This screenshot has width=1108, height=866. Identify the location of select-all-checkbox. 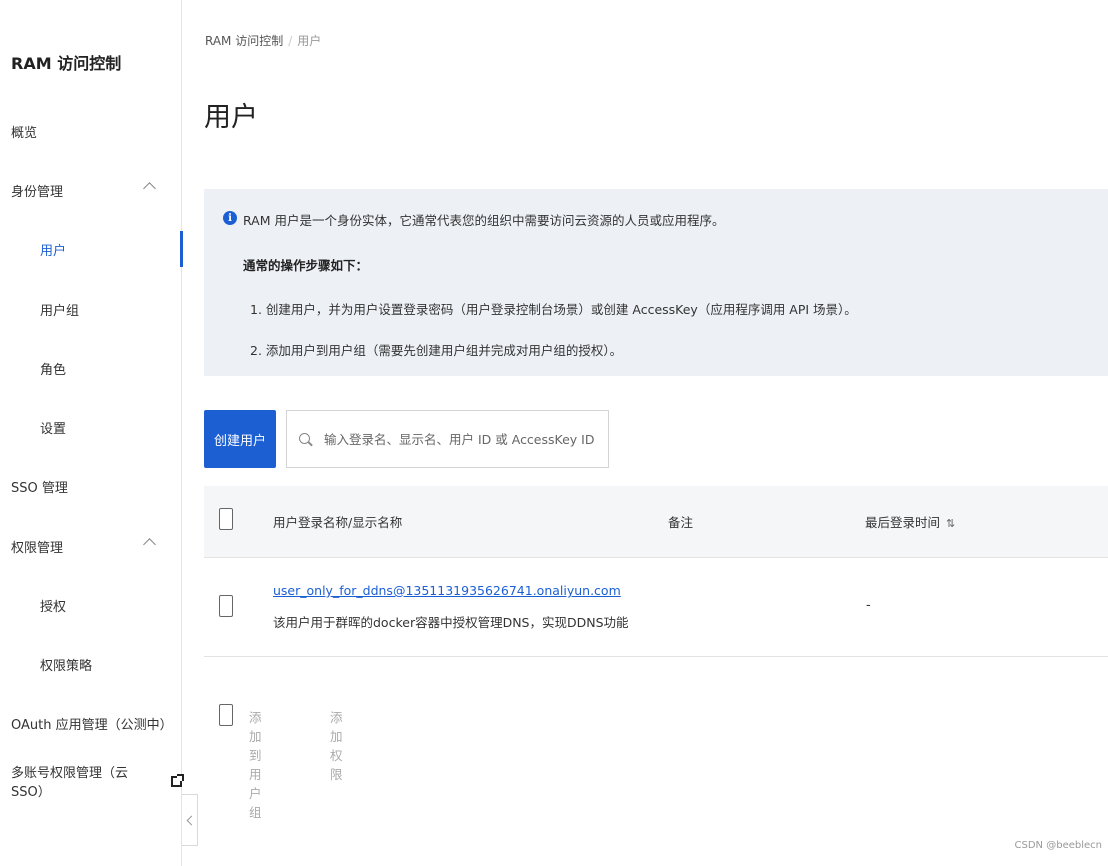
(226, 519).